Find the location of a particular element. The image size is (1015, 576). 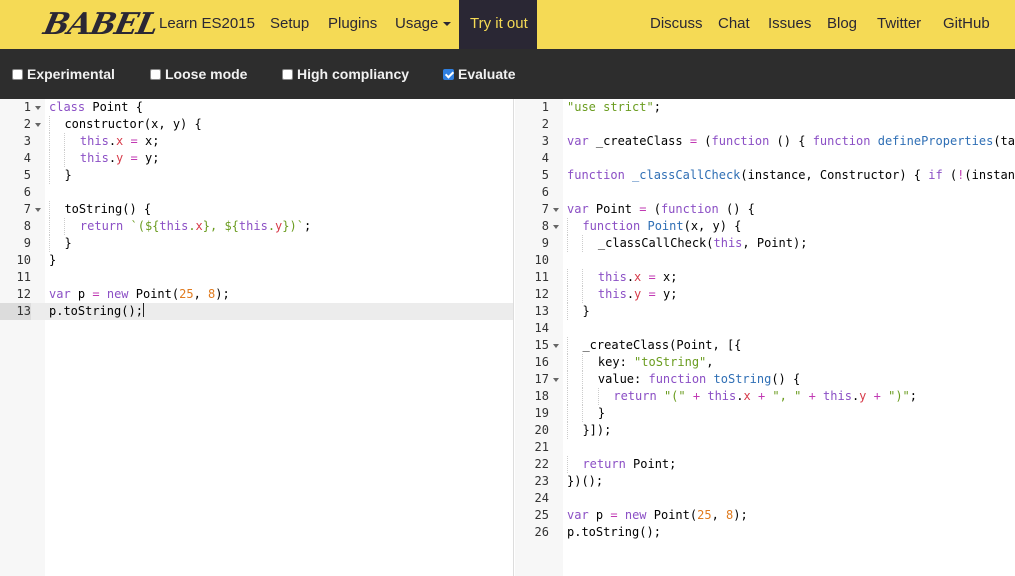

code-line: 8 function Point(x, y) { is located at coordinates (765, 226).